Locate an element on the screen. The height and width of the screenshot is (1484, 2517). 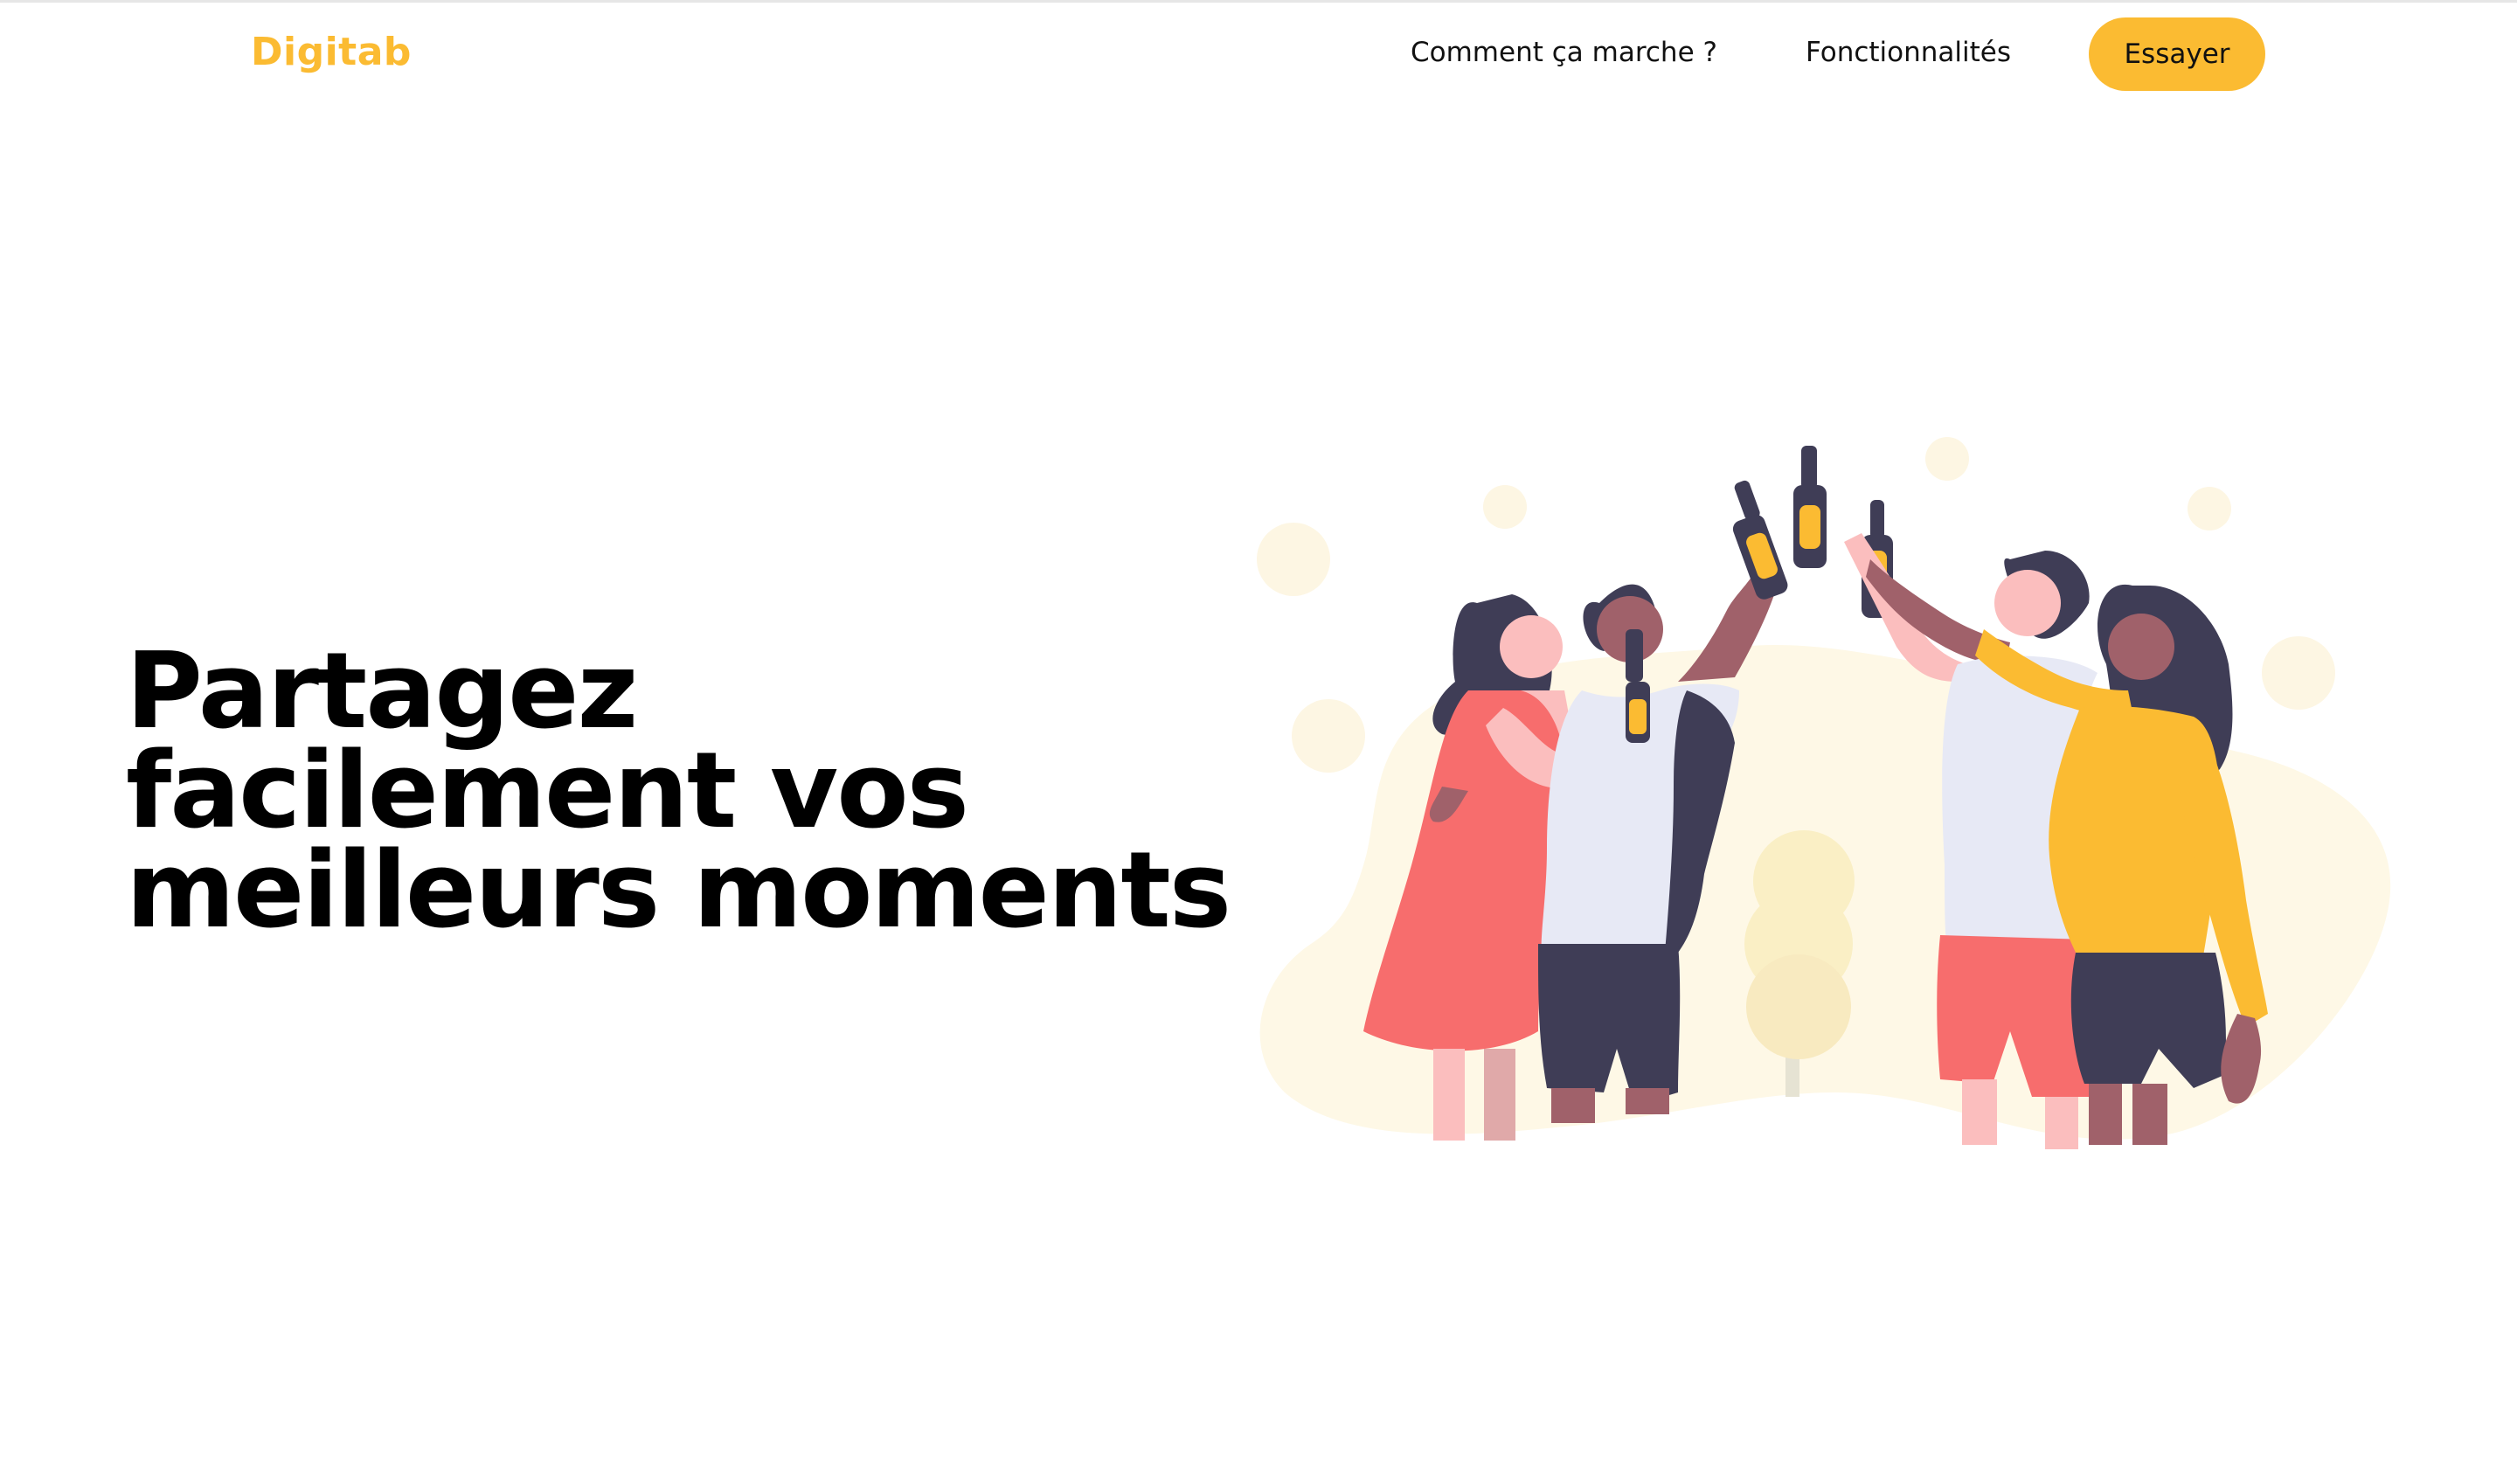
logo: Digitab is located at coordinates (331, 52).